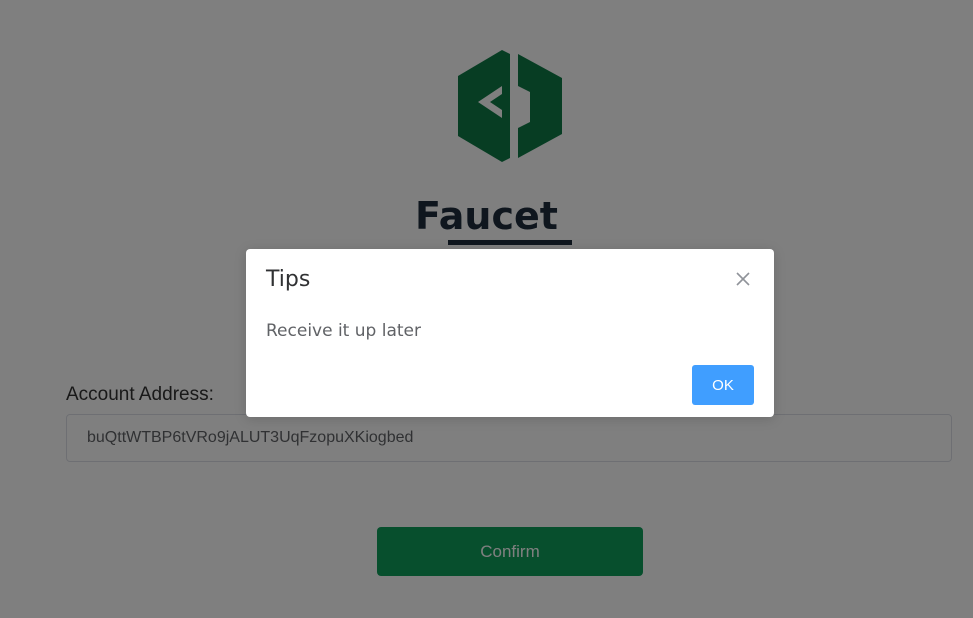 This screenshot has height=618, width=973. Describe the element at coordinates (288, 279) in the screenshot. I see `dialog-title: Tips` at that location.